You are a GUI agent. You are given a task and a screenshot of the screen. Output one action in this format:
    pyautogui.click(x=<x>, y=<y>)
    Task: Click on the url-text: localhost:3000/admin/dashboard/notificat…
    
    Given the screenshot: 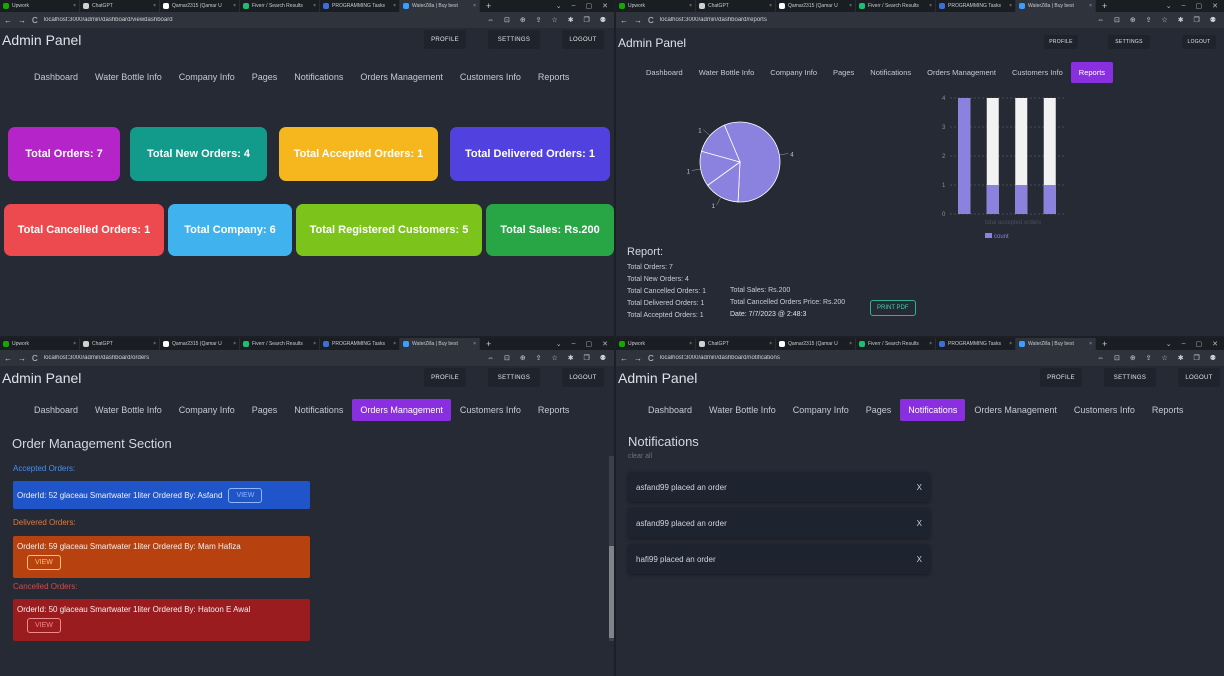 What is the action you would take?
    pyautogui.click(x=875, y=358)
    